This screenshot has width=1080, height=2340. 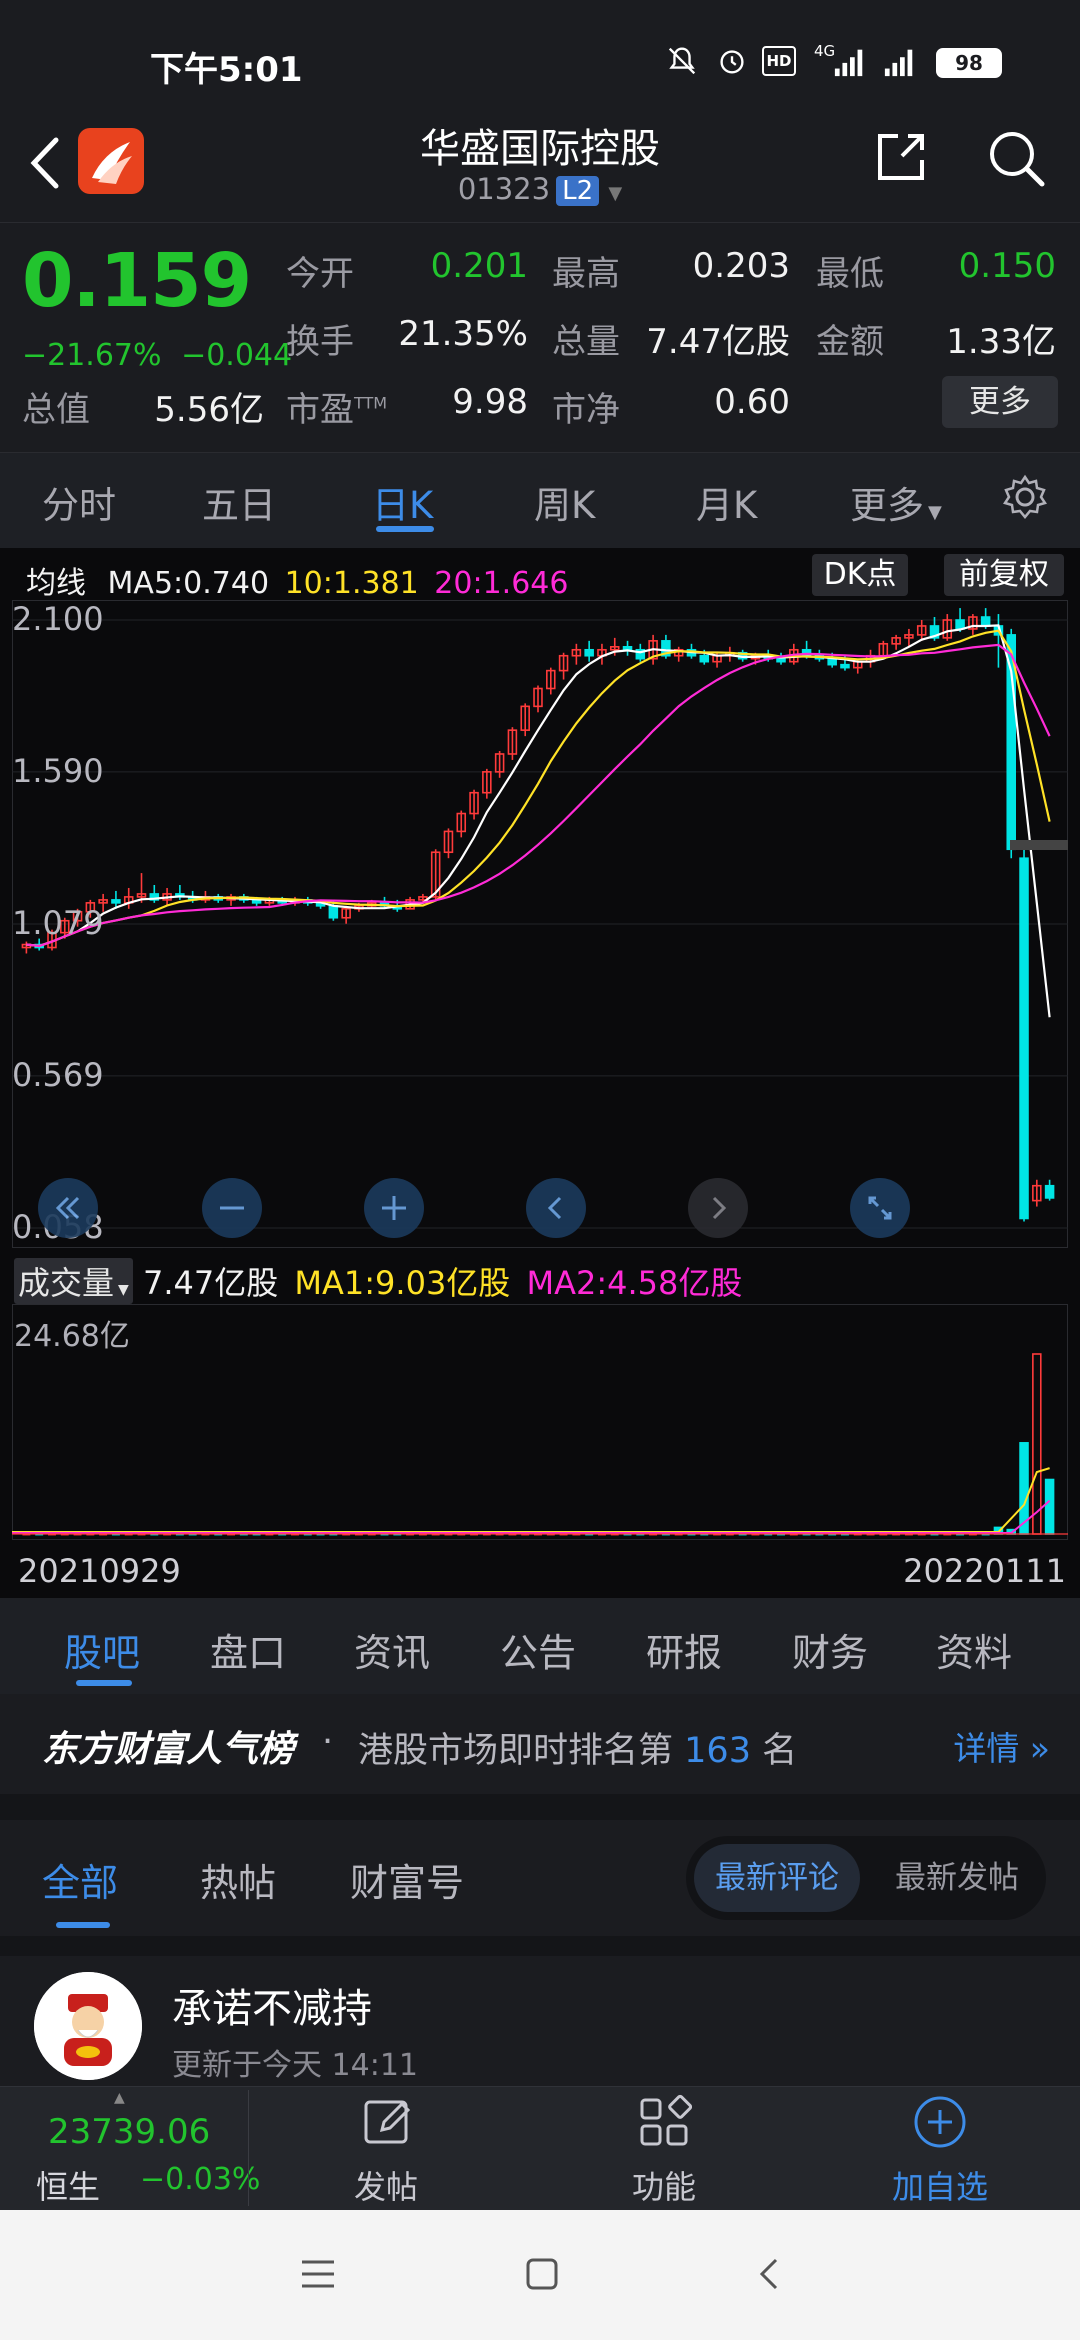 What do you see at coordinates (957, 1878) in the screenshot?
I see `sort-latest-post: 最新发帖` at bounding box center [957, 1878].